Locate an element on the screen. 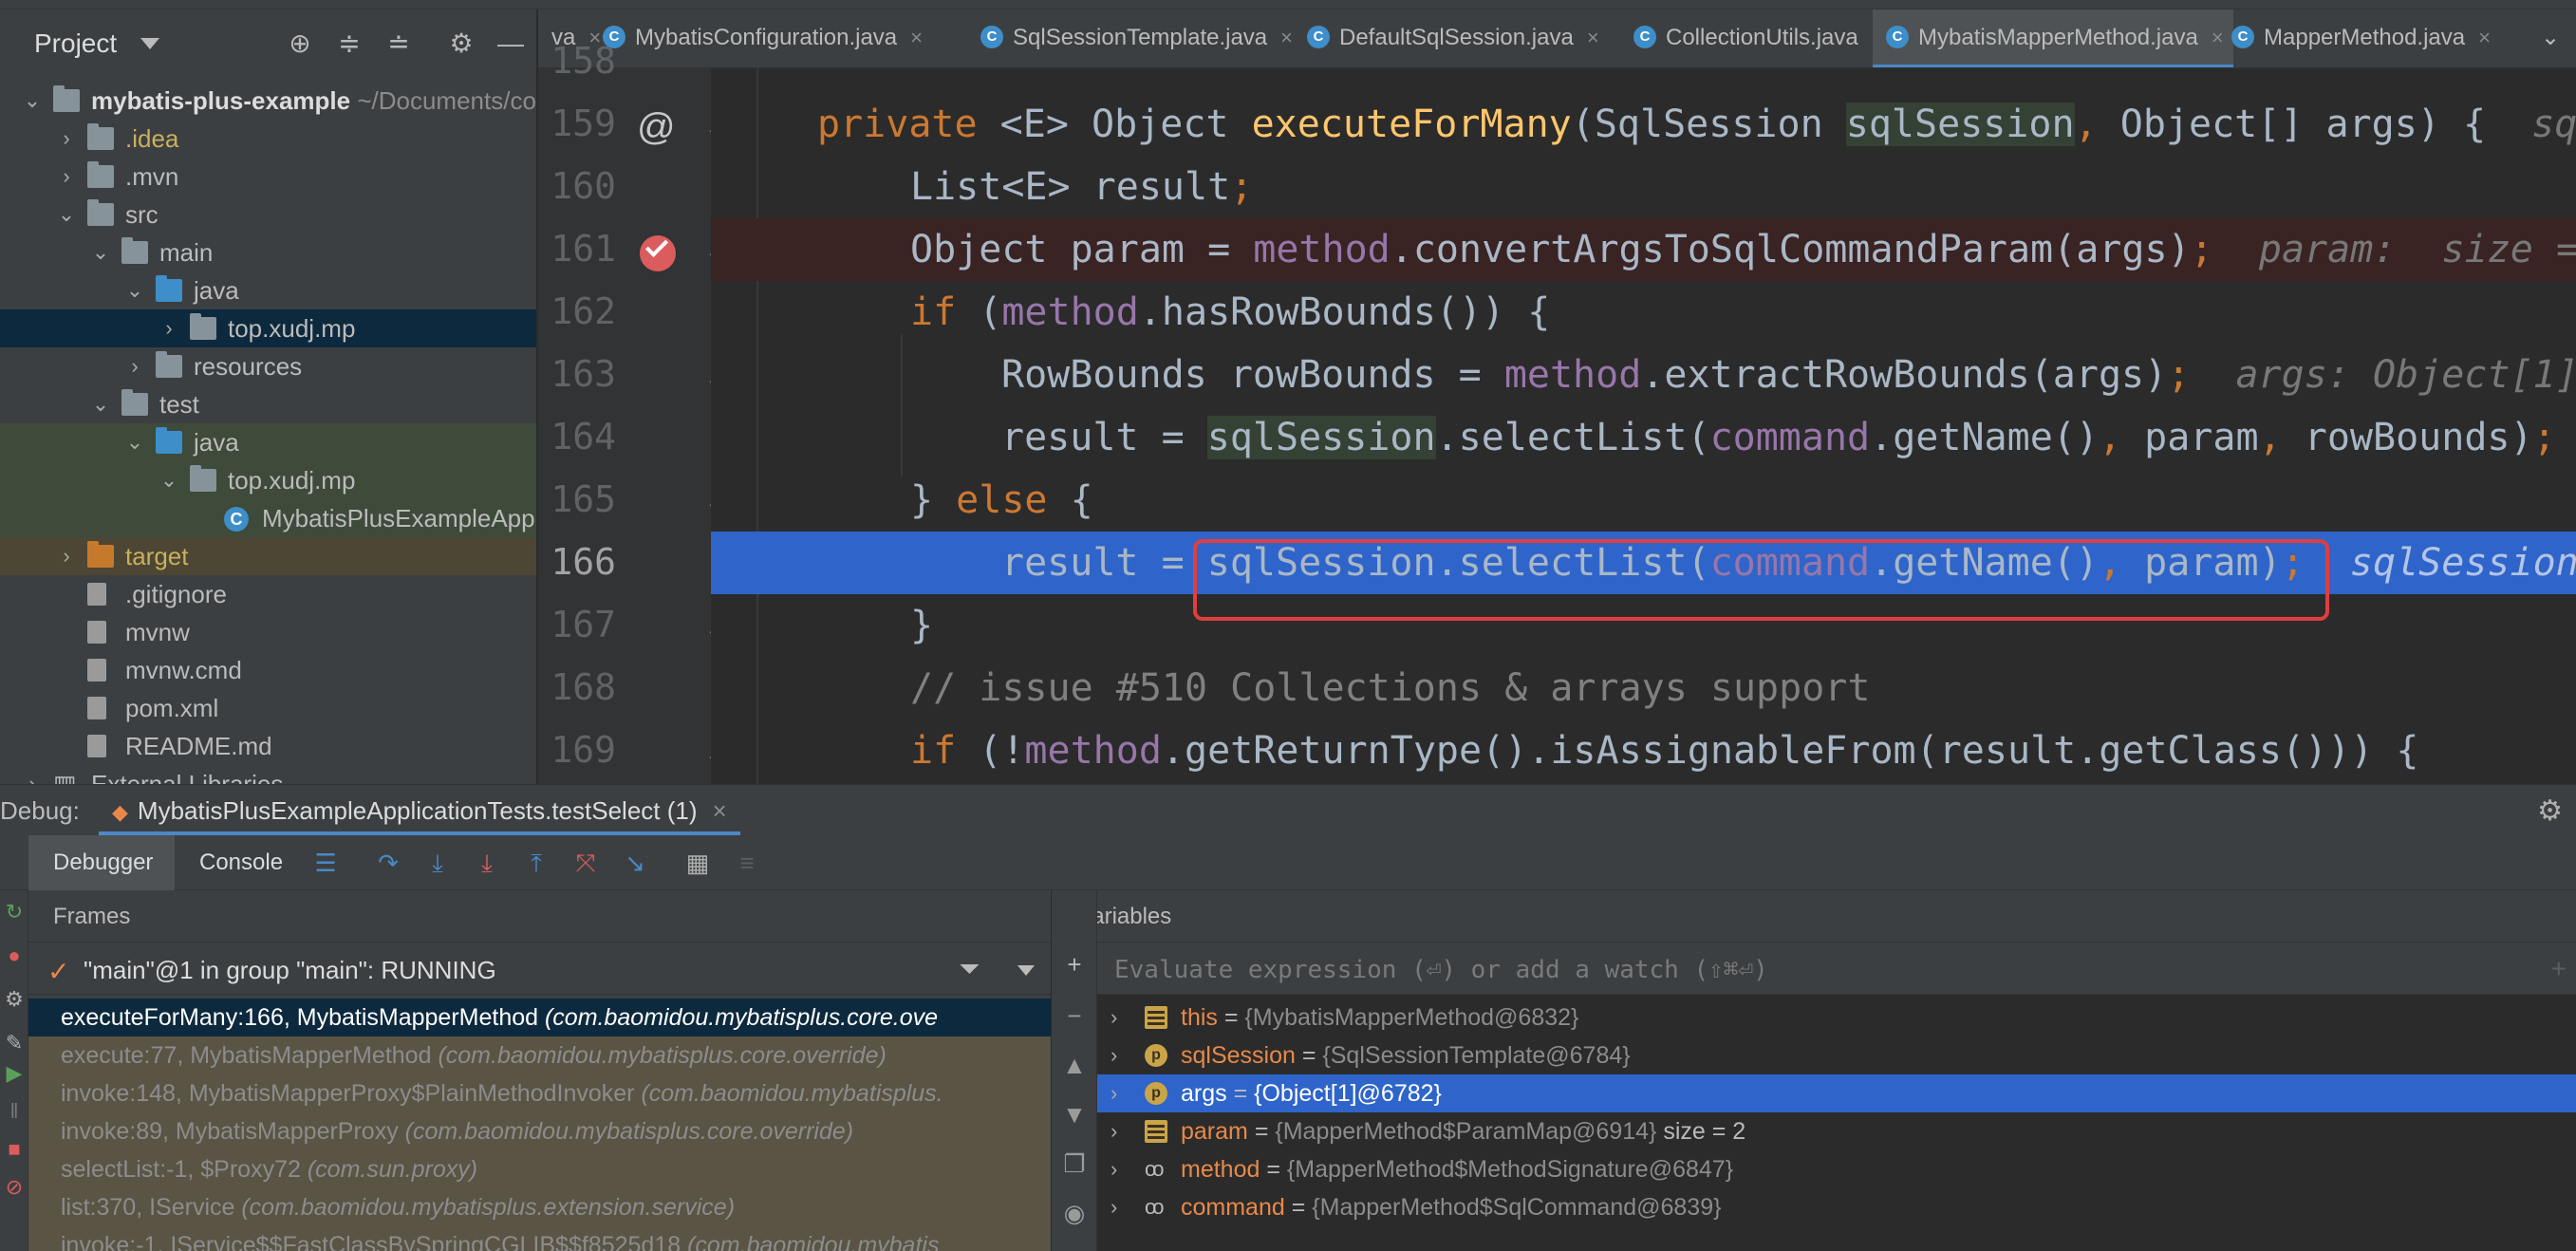  tree-item: › .mvn is located at coordinates (268, 177).